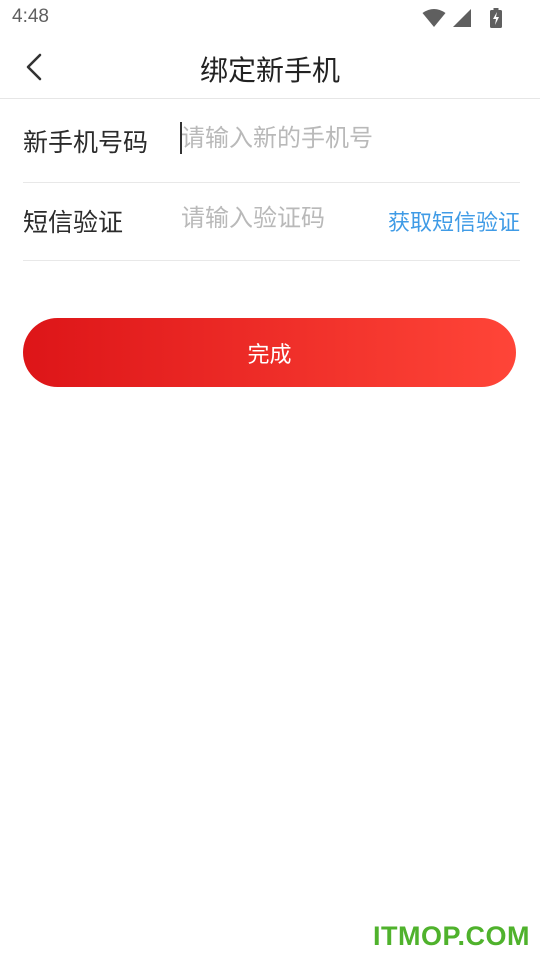 The width and height of the screenshot is (540, 960). Describe the element at coordinates (270, 18) in the screenshot. I see `status-bar: 4:48` at that location.